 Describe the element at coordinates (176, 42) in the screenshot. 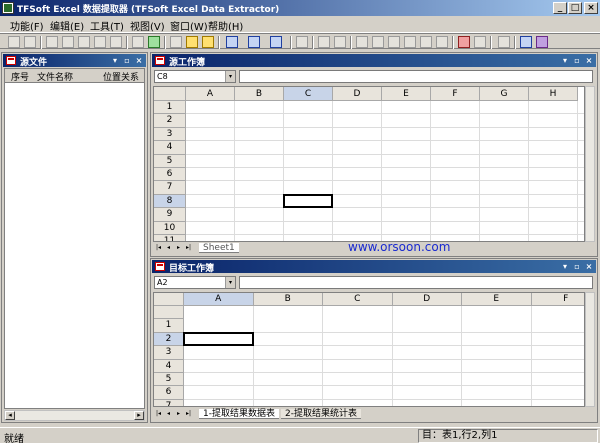

I see `copy-icon` at that location.